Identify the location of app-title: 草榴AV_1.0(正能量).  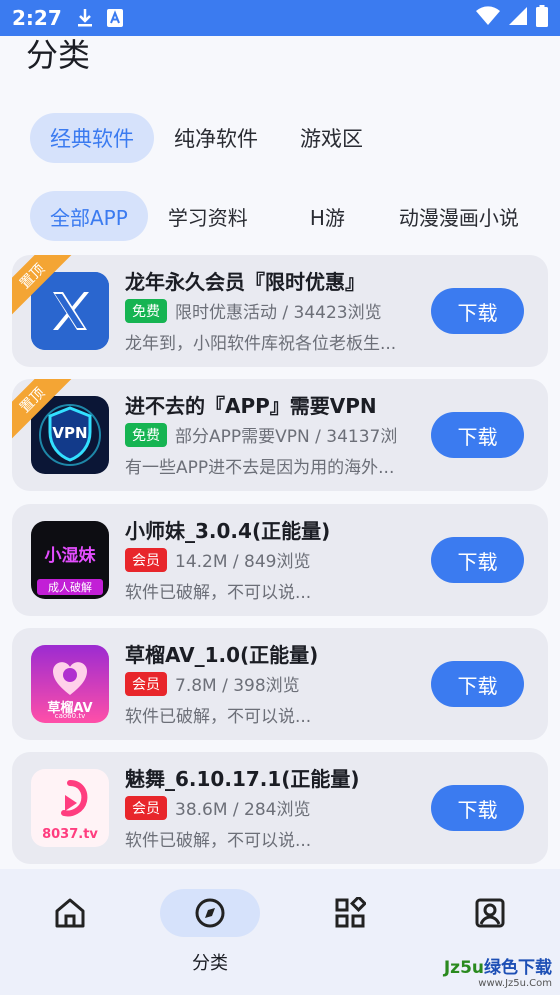
(222, 655).